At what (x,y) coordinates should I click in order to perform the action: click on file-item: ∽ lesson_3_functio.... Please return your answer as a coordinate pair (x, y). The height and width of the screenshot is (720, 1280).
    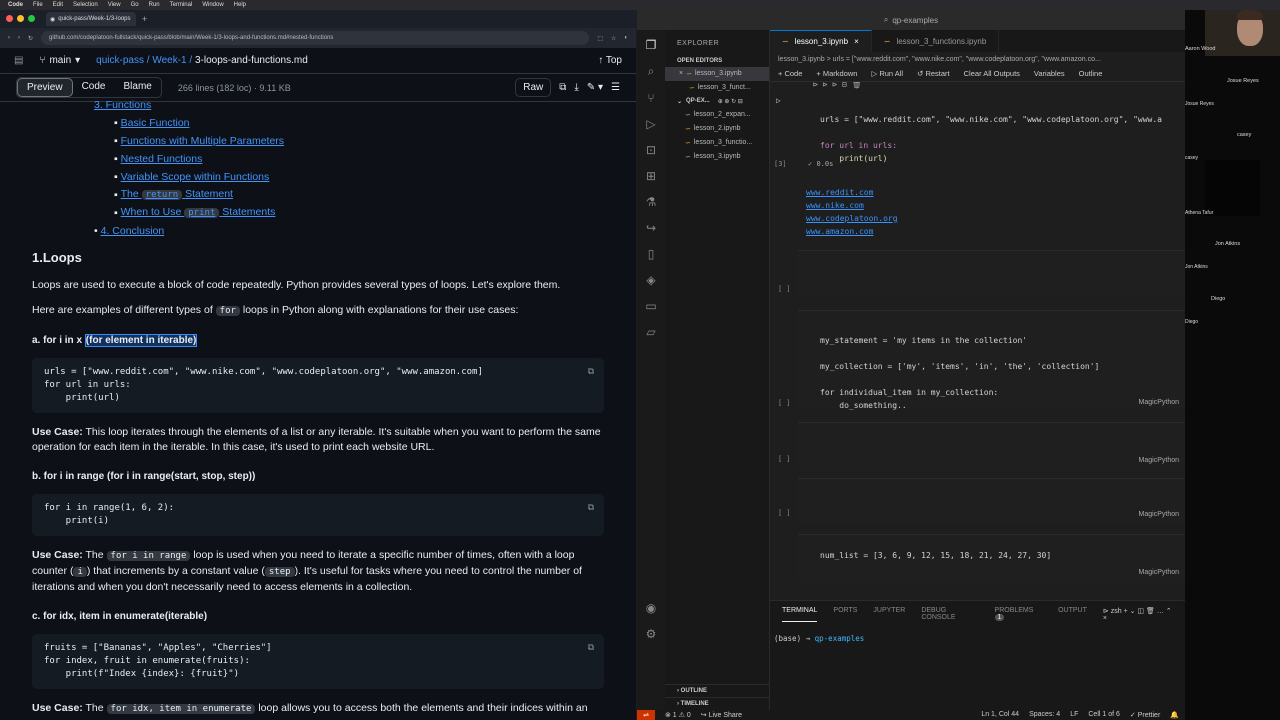
    Looking at the image, I should click on (717, 143).